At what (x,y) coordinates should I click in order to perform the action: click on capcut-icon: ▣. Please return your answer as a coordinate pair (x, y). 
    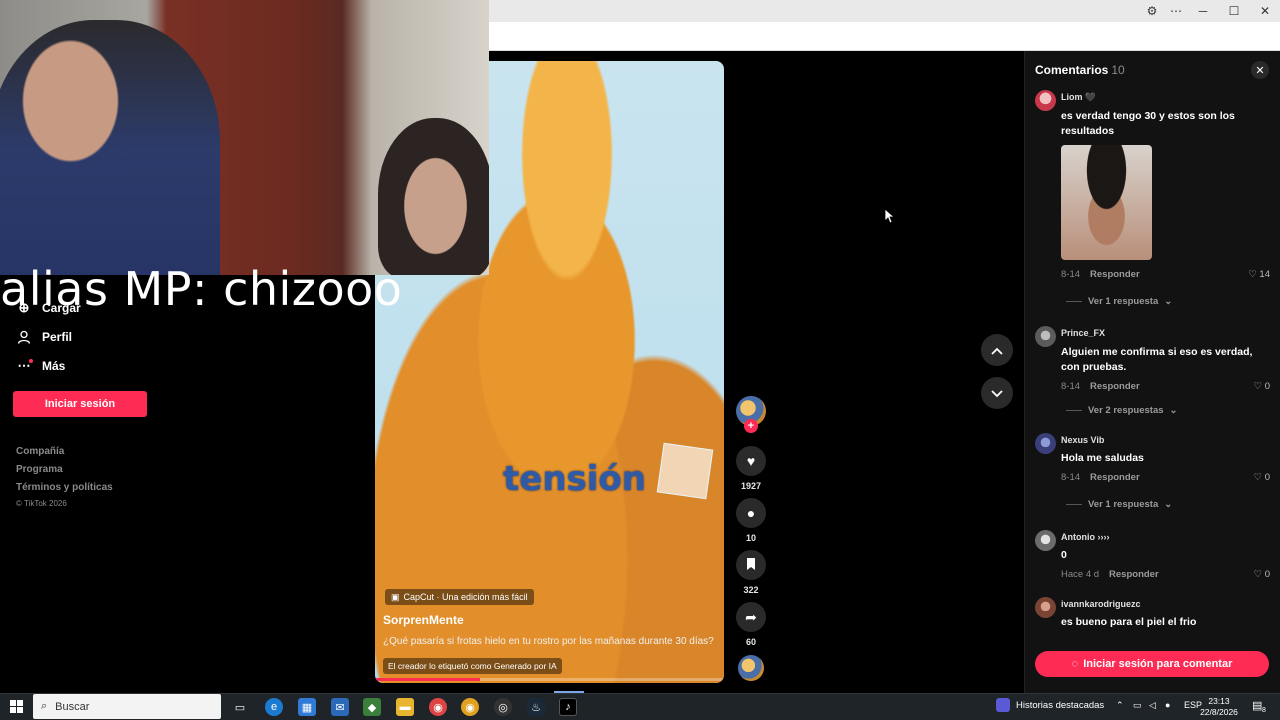
    Looking at the image, I should click on (395, 596).